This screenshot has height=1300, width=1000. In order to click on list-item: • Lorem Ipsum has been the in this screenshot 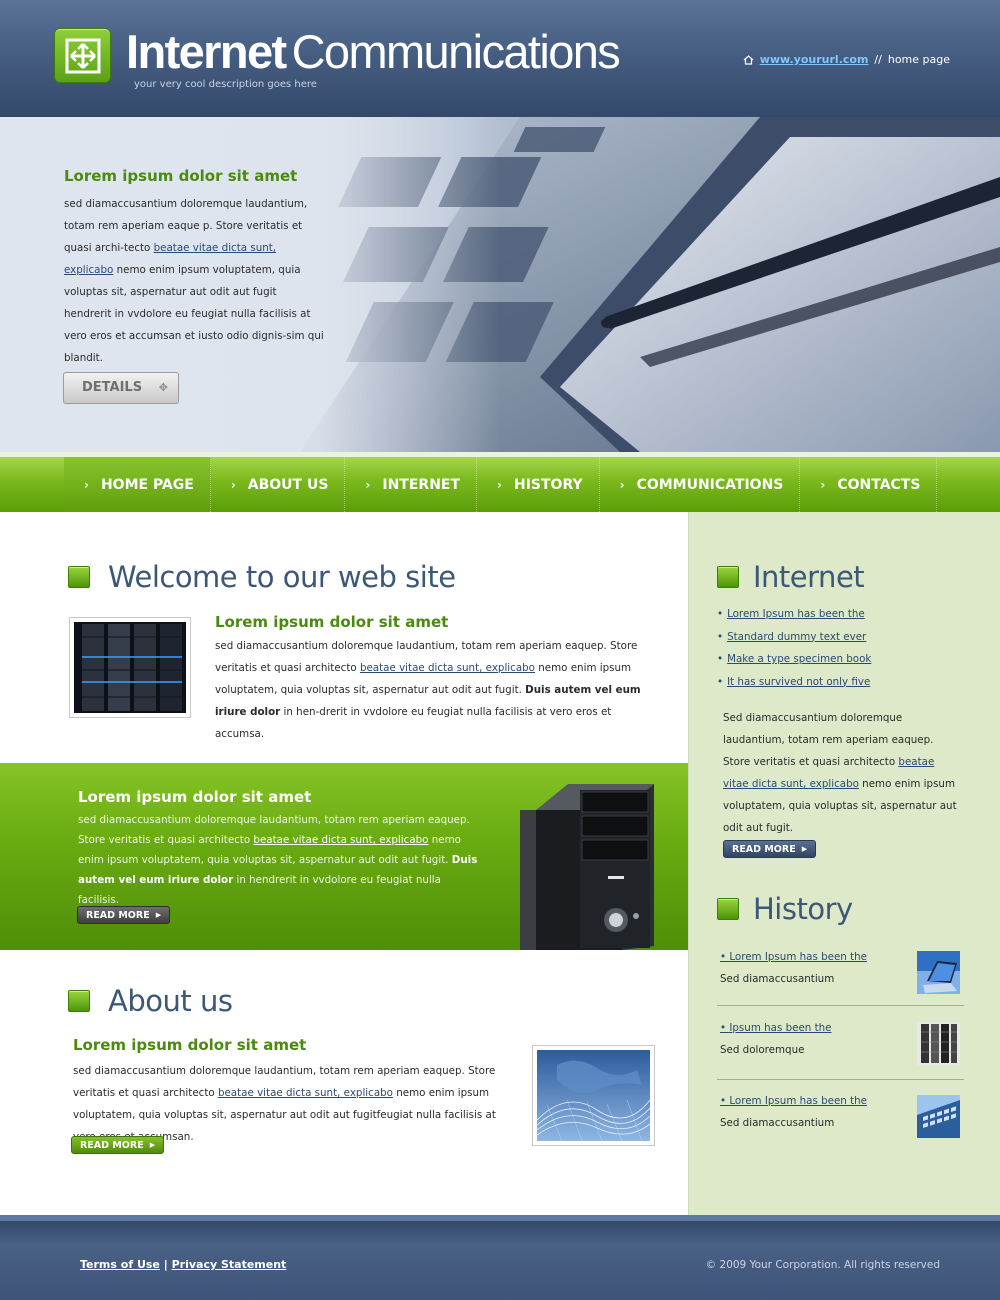, I will do `click(794, 614)`.